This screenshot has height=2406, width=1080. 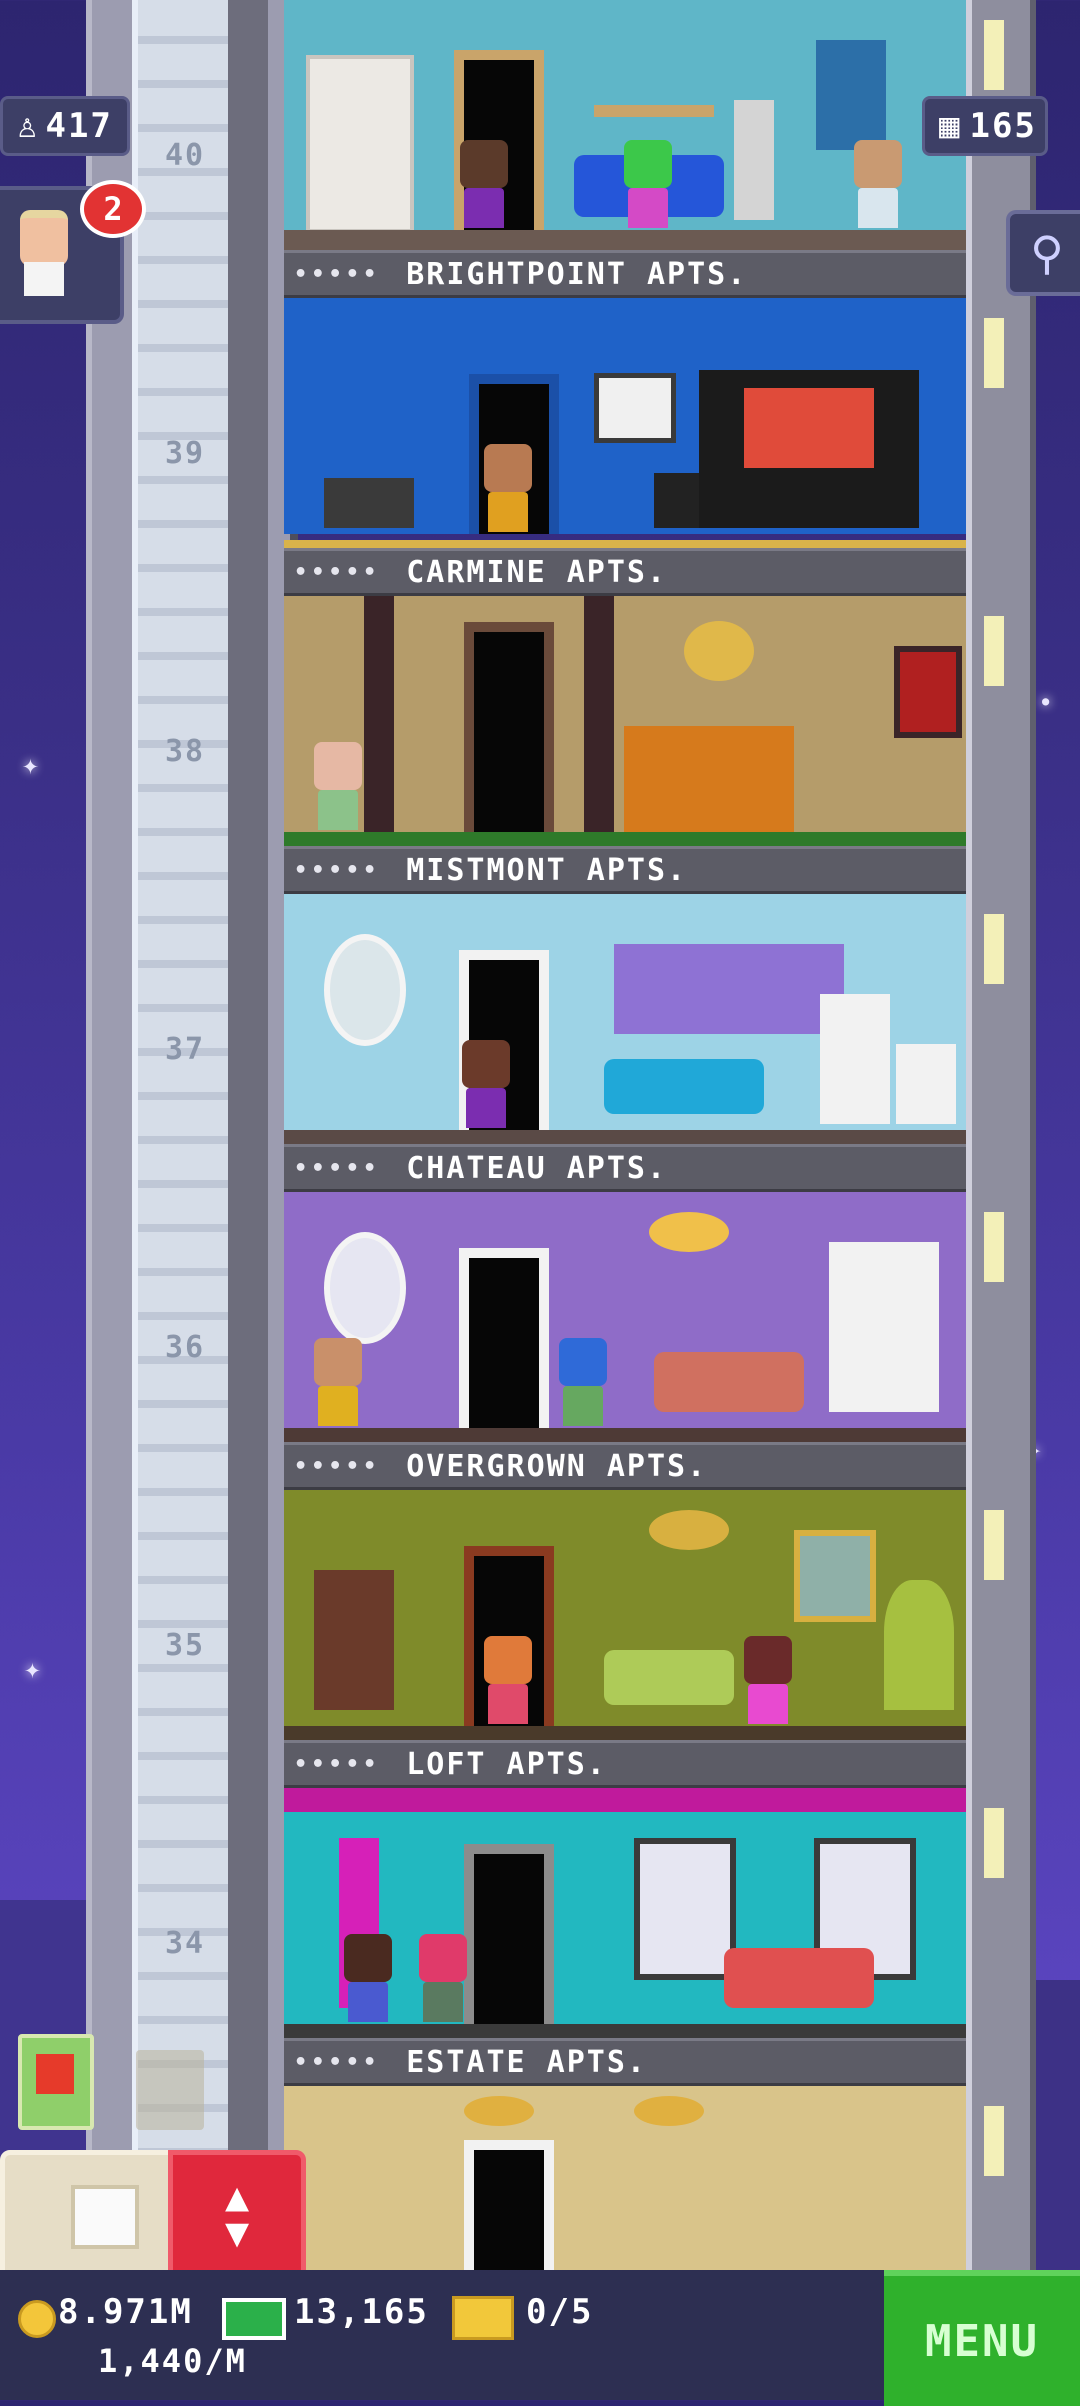 What do you see at coordinates (185, 751) in the screenshot?
I see `floor-number-38: 38` at bounding box center [185, 751].